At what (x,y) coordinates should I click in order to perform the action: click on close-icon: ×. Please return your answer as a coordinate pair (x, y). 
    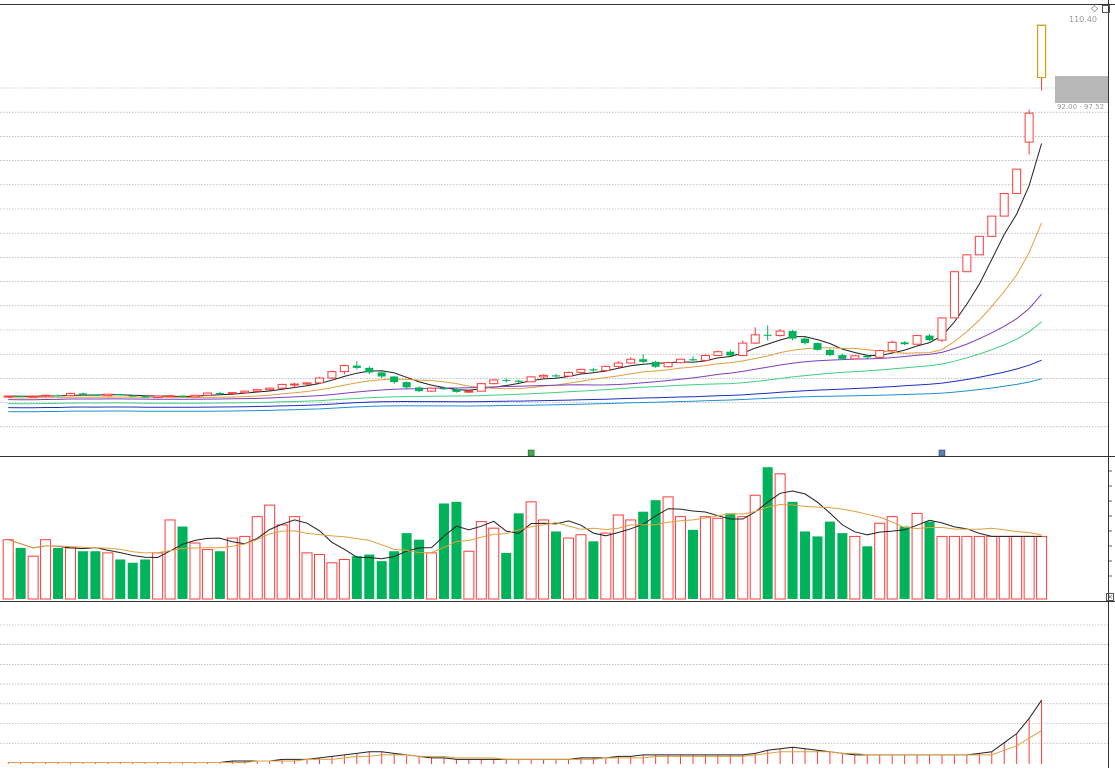
    Looking at the image, I should click on (1110, 597).